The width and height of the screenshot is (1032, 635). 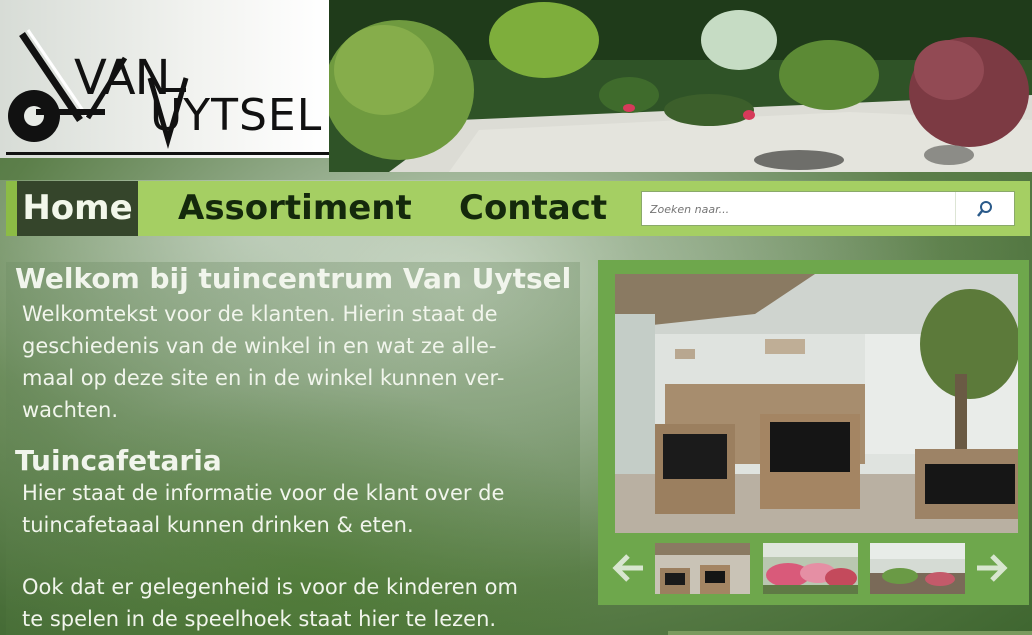 I want to click on arrow-left-icon, so click(x=627, y=568).